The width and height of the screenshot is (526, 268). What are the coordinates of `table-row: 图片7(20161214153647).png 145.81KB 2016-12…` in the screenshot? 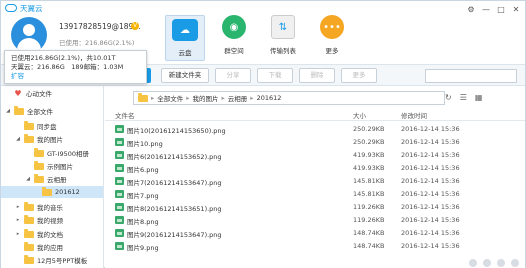 It's located at (315, 181).